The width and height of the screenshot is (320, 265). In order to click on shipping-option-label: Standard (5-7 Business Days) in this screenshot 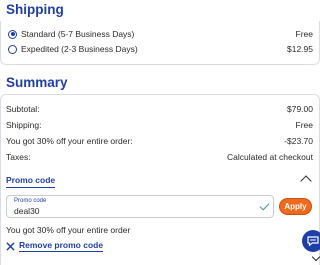, I will do `click(78, 34)`.